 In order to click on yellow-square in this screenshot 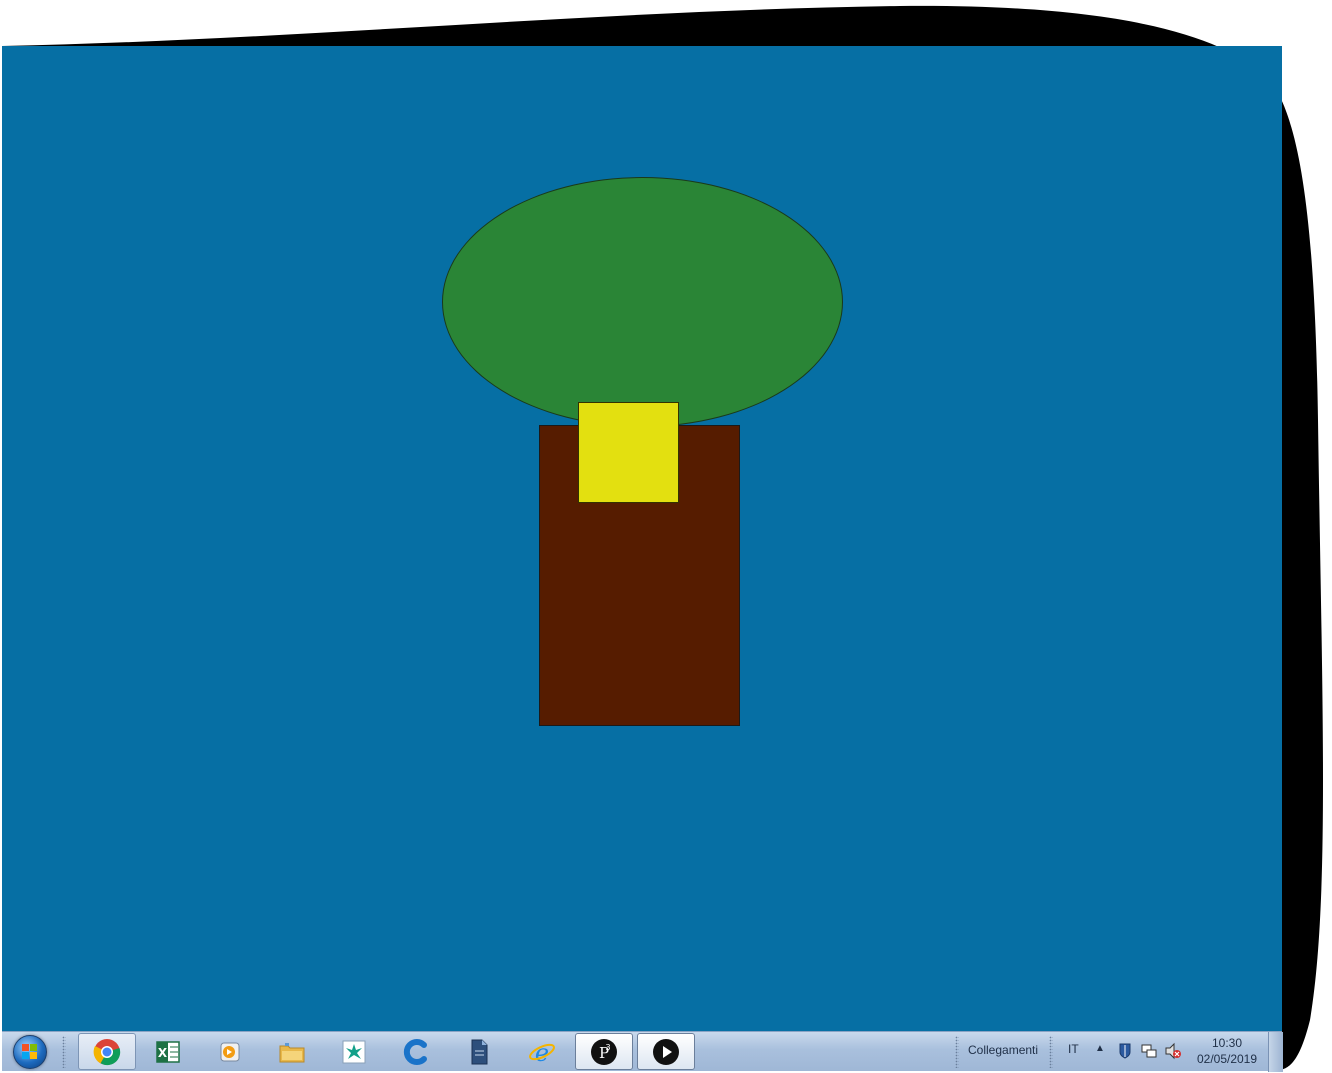, I will do `click(628, 452)`.